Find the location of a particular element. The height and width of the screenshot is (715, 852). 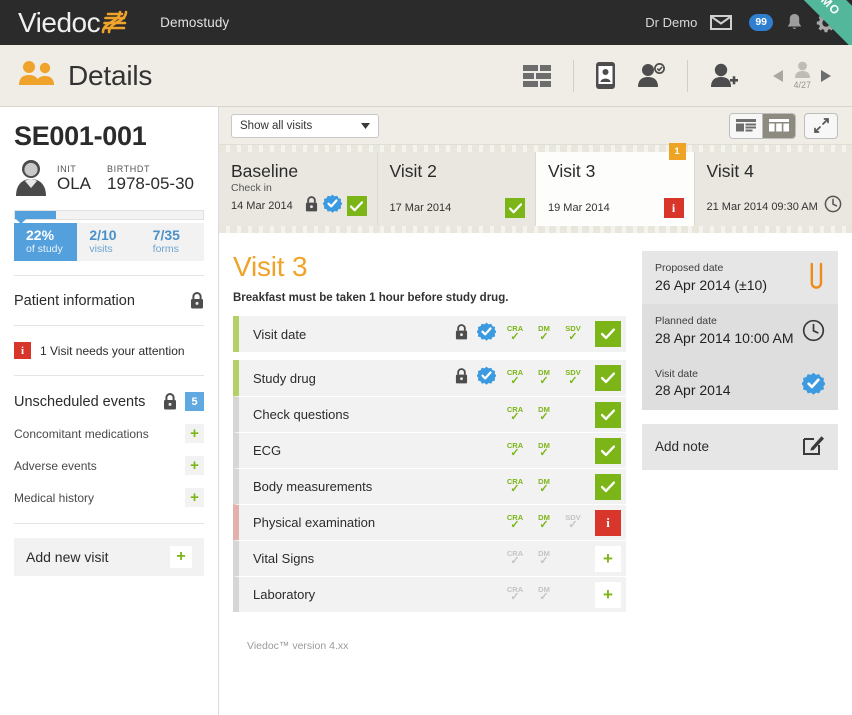

form-group: Visit date CRA ✓ DM ✓ SDV ✓ is located at coordinates (429, 334).